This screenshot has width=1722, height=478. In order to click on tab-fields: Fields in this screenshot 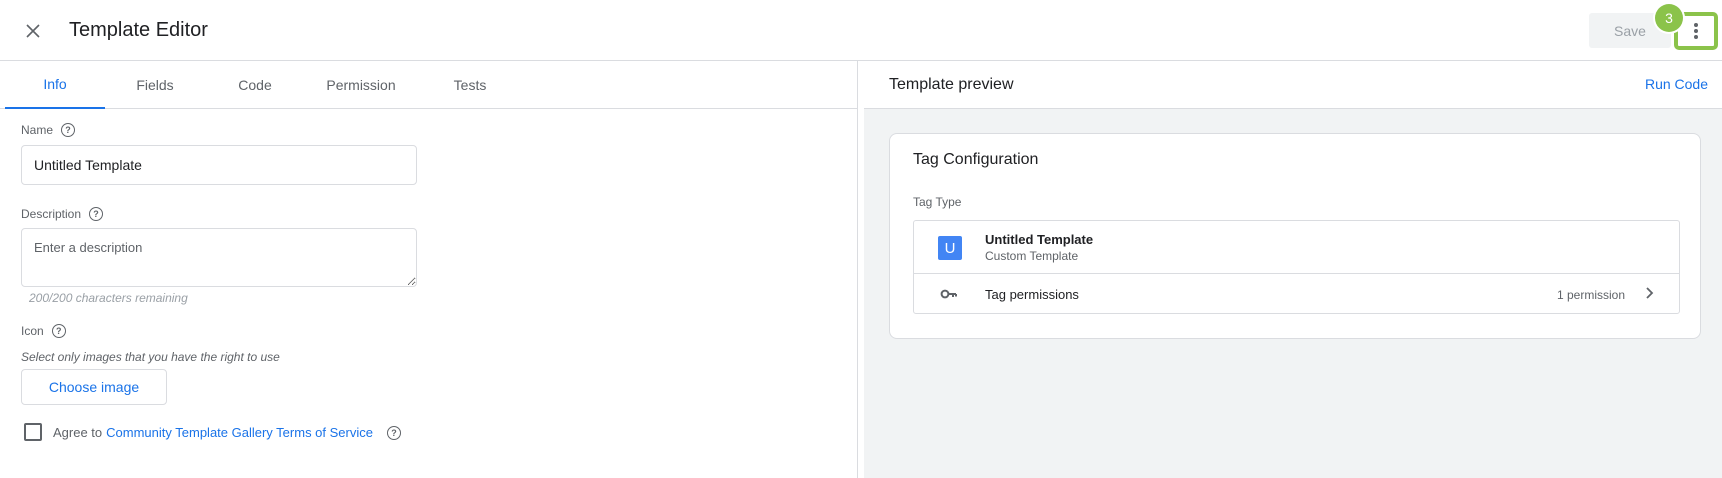, I will do `click(155, 85)`.